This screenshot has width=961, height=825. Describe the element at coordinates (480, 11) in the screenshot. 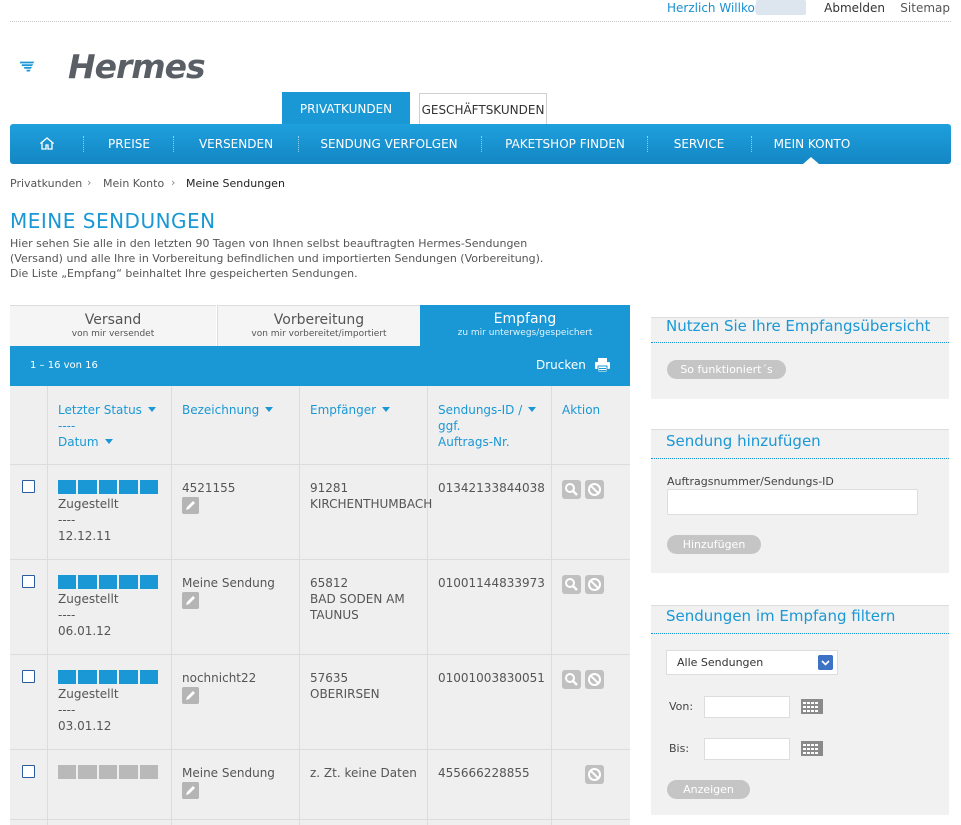

I see `top-bar` at that location.